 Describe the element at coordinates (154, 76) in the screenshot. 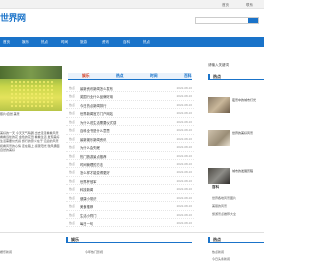

I see `tab-time: 时间` at that location.